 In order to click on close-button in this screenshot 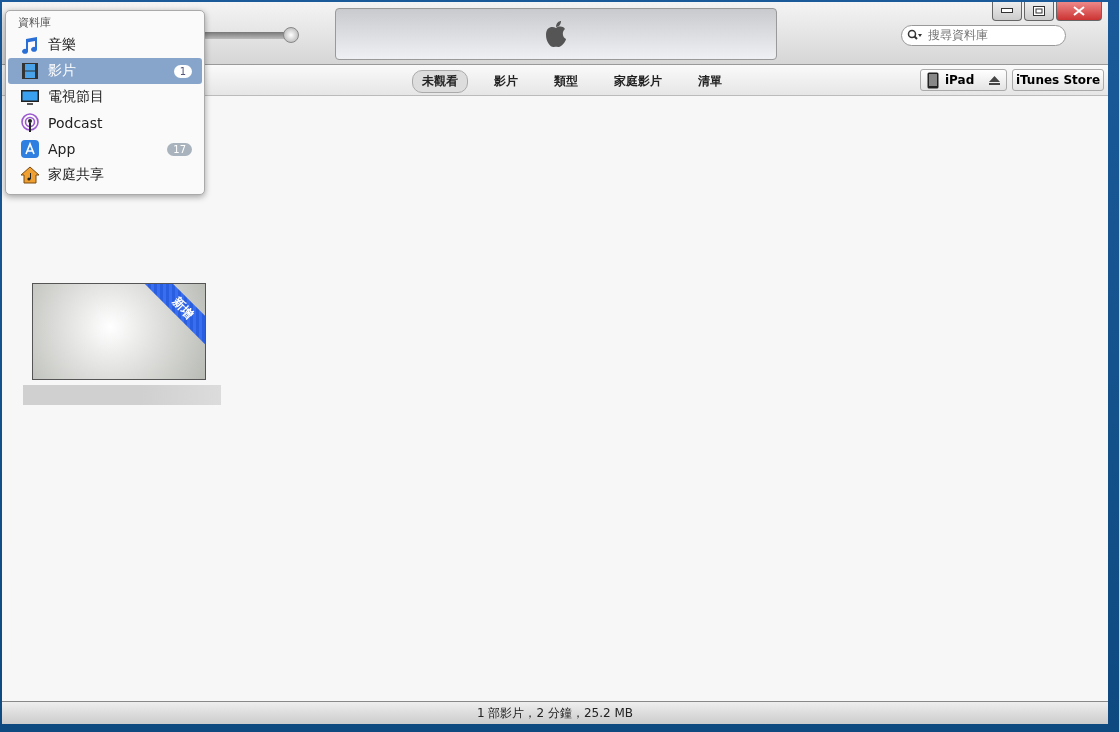, I will do `click(1079, 11)`.